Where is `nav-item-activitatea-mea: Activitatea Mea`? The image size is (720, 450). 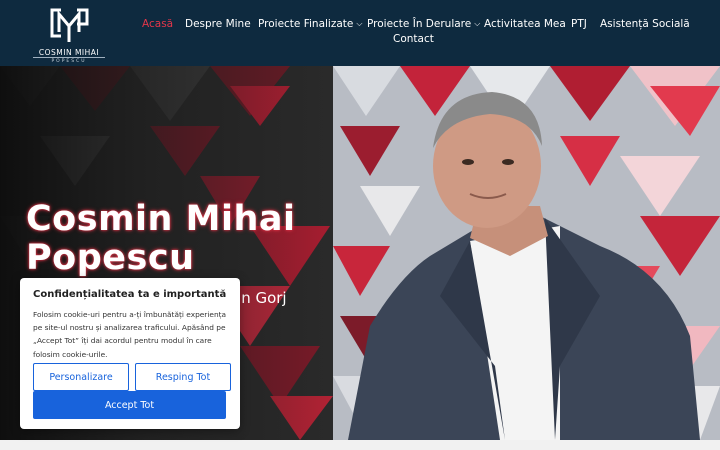
nav-item-activitatea-mea: Activitatea Mea is located at coordinates (525, 24).